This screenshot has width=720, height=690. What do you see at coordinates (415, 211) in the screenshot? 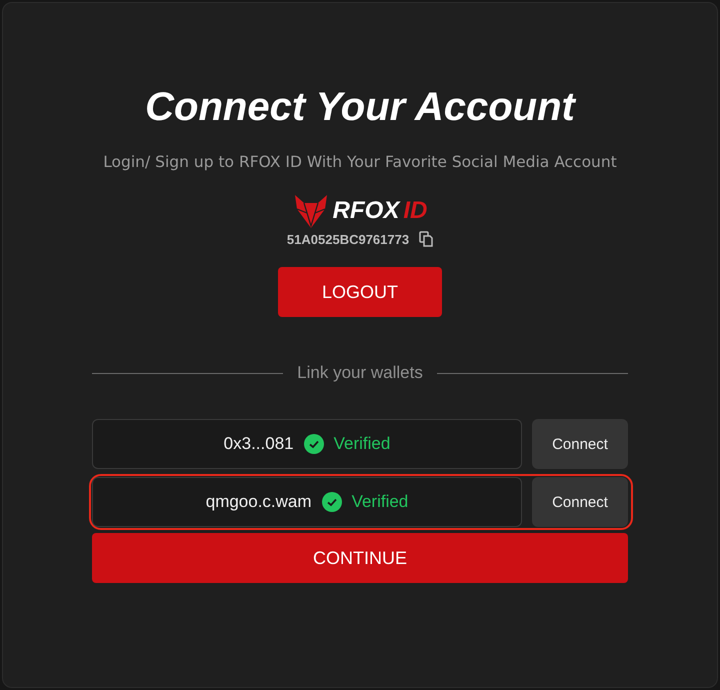
I see `logo-suffix: ID` at bounding box center [415, 211].